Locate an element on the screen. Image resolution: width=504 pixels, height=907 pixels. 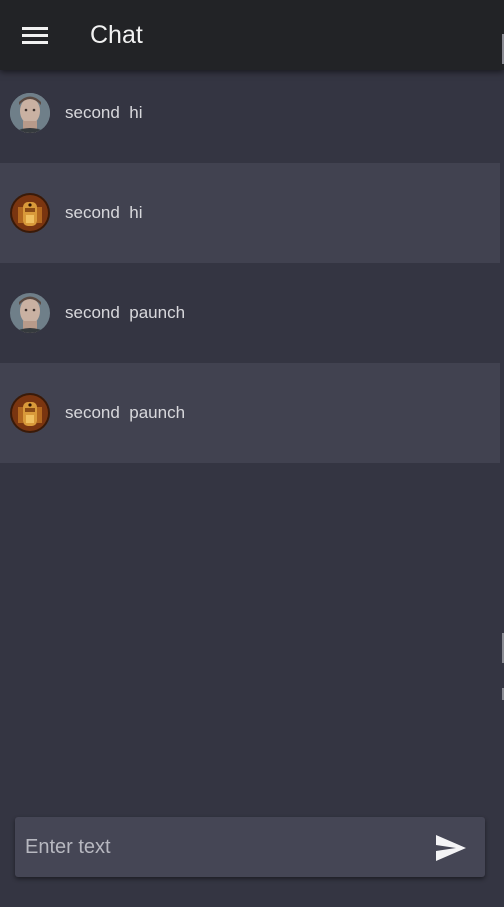
message-composer is located at coordinates (250, 847).